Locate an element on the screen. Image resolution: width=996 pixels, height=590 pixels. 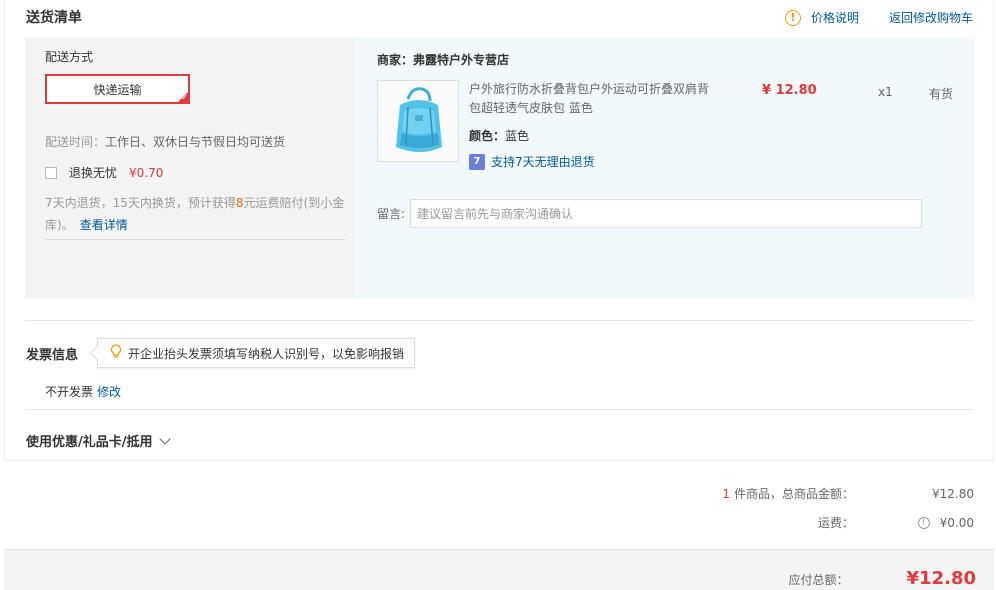
shipping-time-value: 工作日、双休日与节假日均可送货 is located at coordinates (195, 142).